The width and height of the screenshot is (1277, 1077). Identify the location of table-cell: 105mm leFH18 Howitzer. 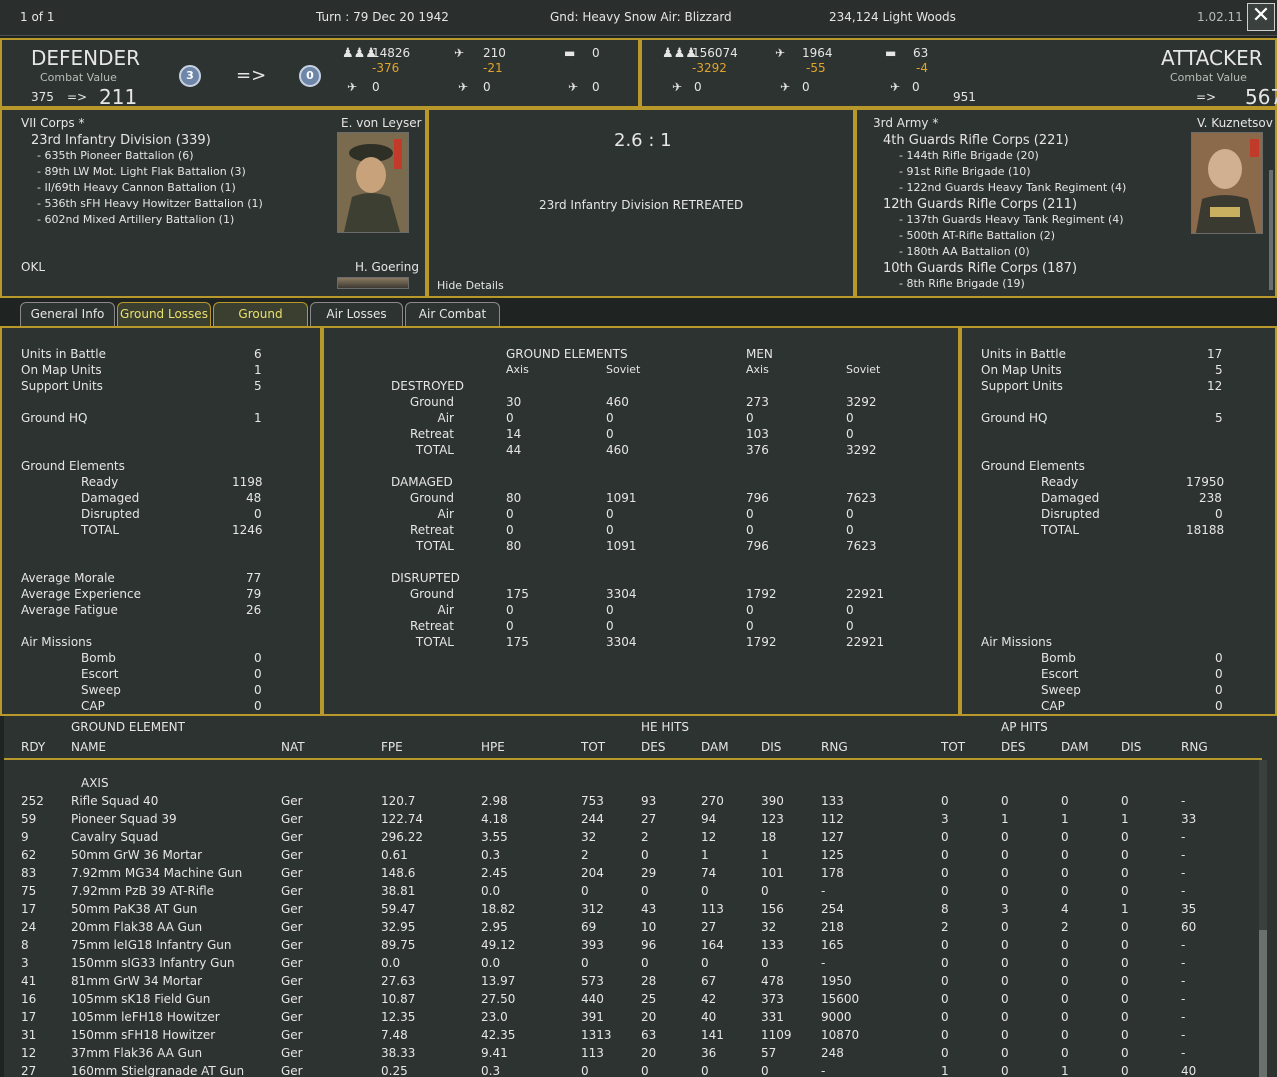
(145, 1017).